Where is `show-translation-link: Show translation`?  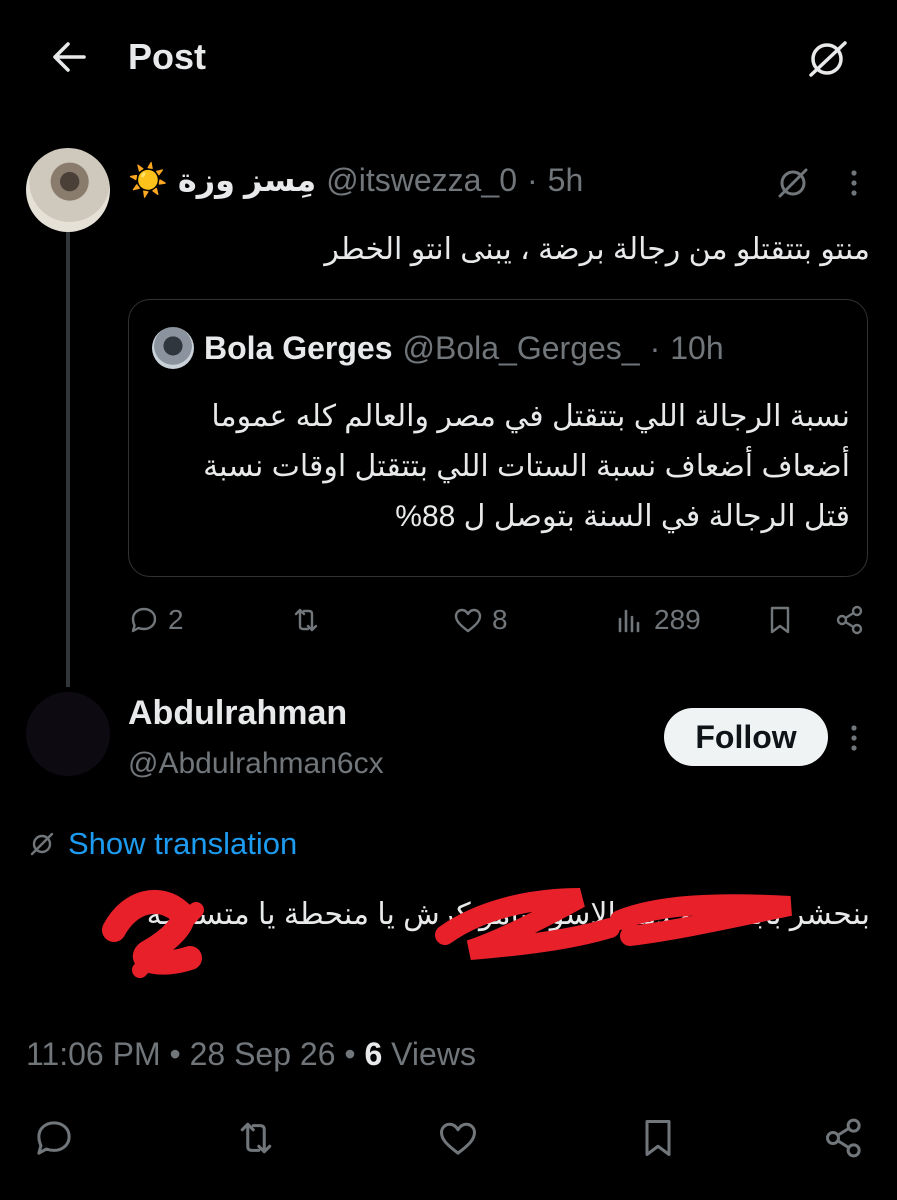
show-translation-link: Show translation is located at coordinates (161, 844).